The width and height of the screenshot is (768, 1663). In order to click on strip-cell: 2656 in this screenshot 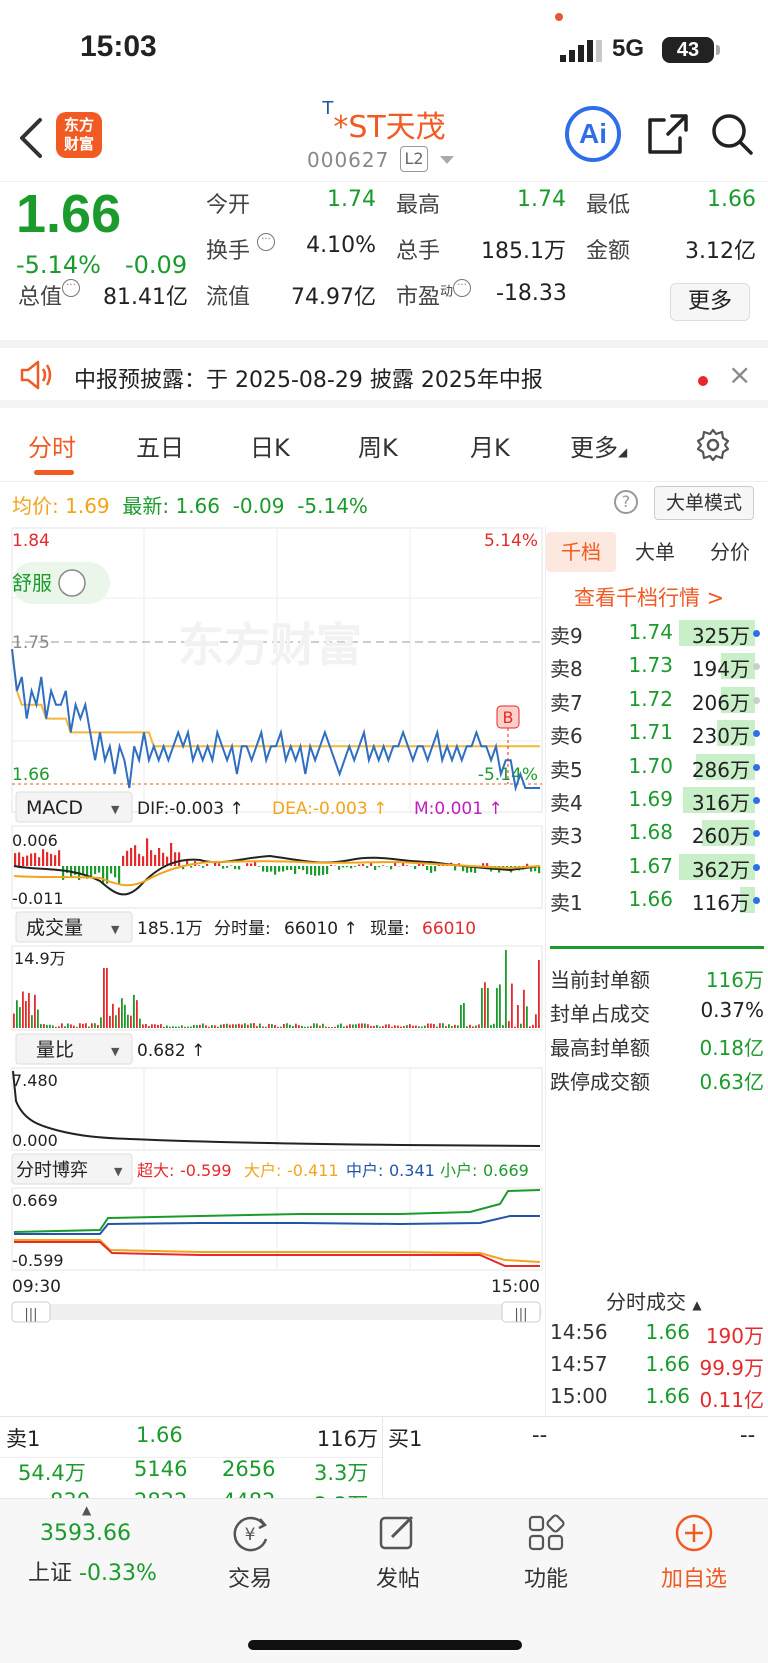, I will do `click(249, 1469)`.